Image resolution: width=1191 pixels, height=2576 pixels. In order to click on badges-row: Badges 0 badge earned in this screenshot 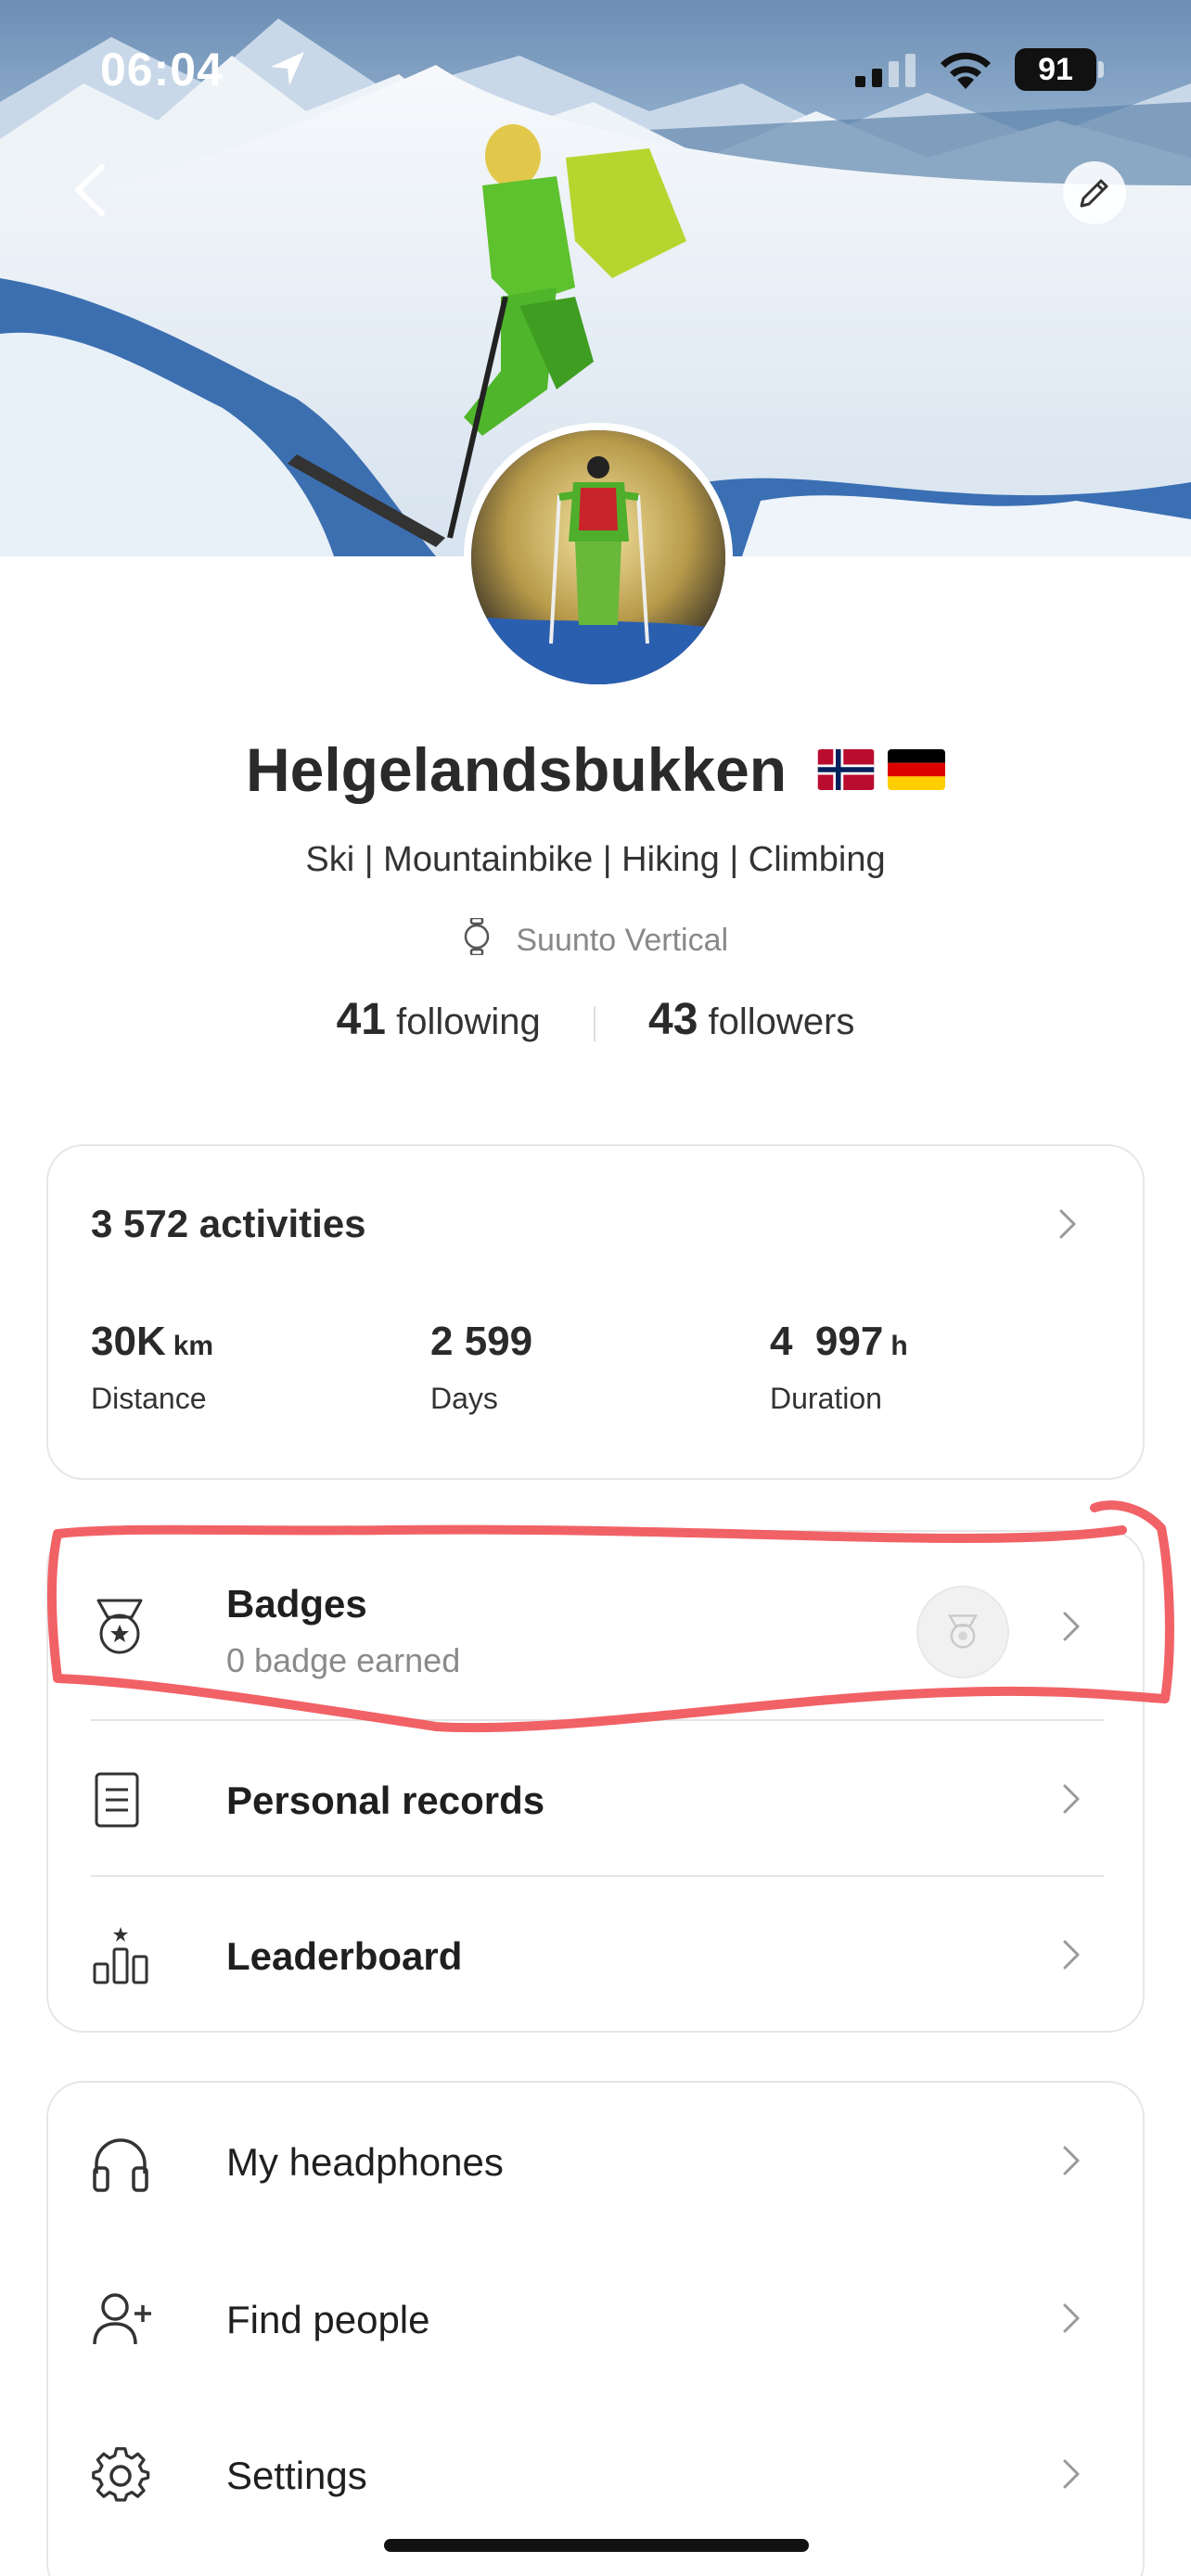, I will do `click(597, 1625)`.